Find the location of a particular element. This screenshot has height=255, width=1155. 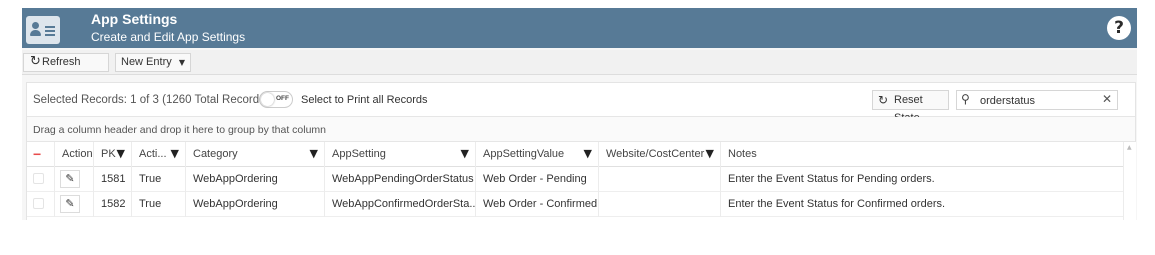

column-header-website: Website/CostCenter ▼ is located at coordinates (660, 154).